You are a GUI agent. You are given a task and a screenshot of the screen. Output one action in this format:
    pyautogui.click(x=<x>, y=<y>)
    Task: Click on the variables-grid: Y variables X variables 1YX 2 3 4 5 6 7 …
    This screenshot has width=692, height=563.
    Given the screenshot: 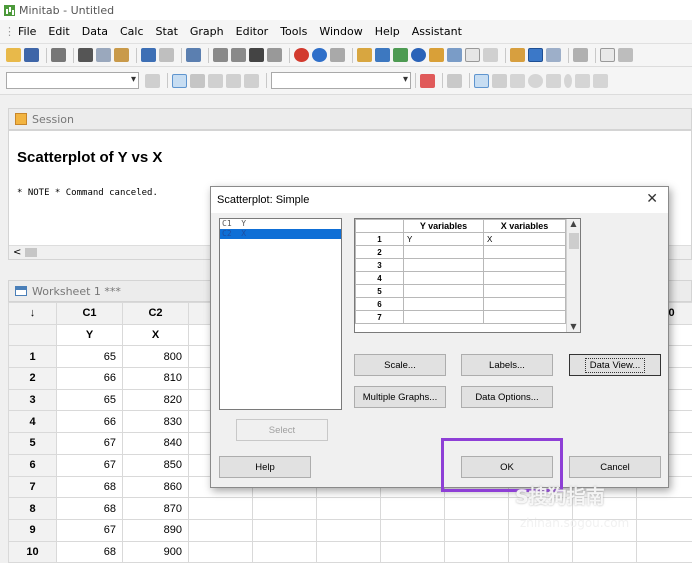 What is the action you would take?
    pyautogui.click(x=467, y=275)
    